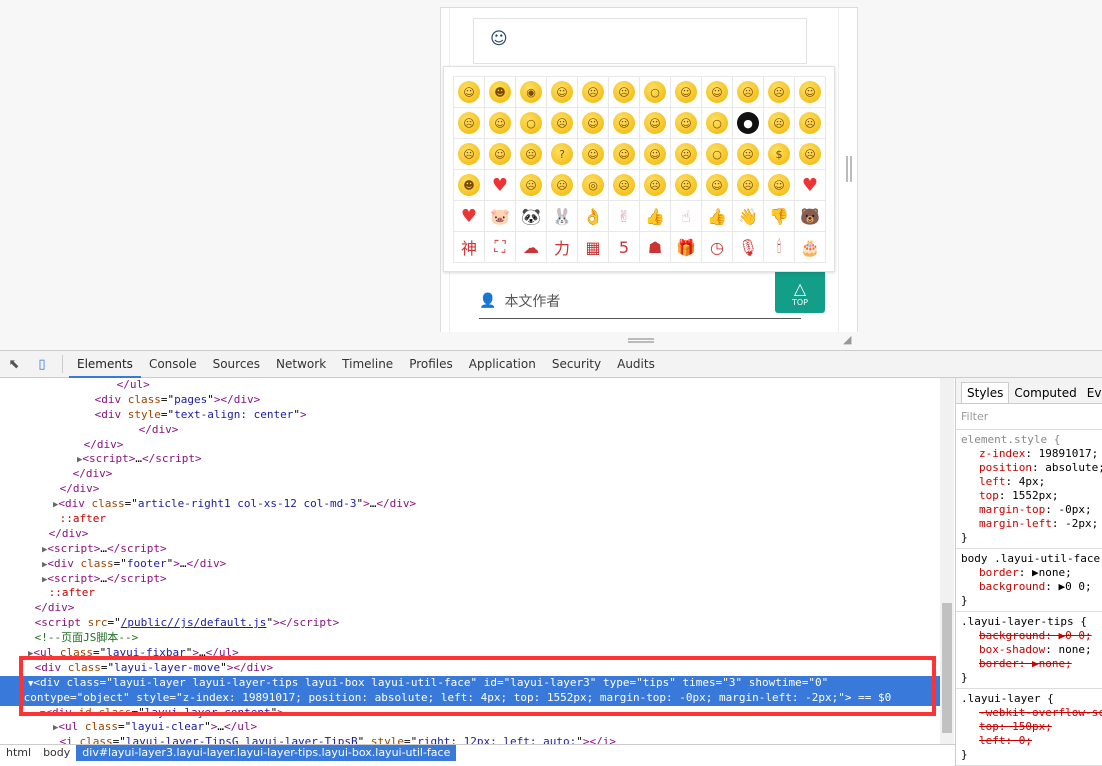 This screenshot has width=1102, height=766. What do you see at coordinates (748, 123) in the screenshot?
I see `emoji-cell: ●` at bounding box center [748, 123].